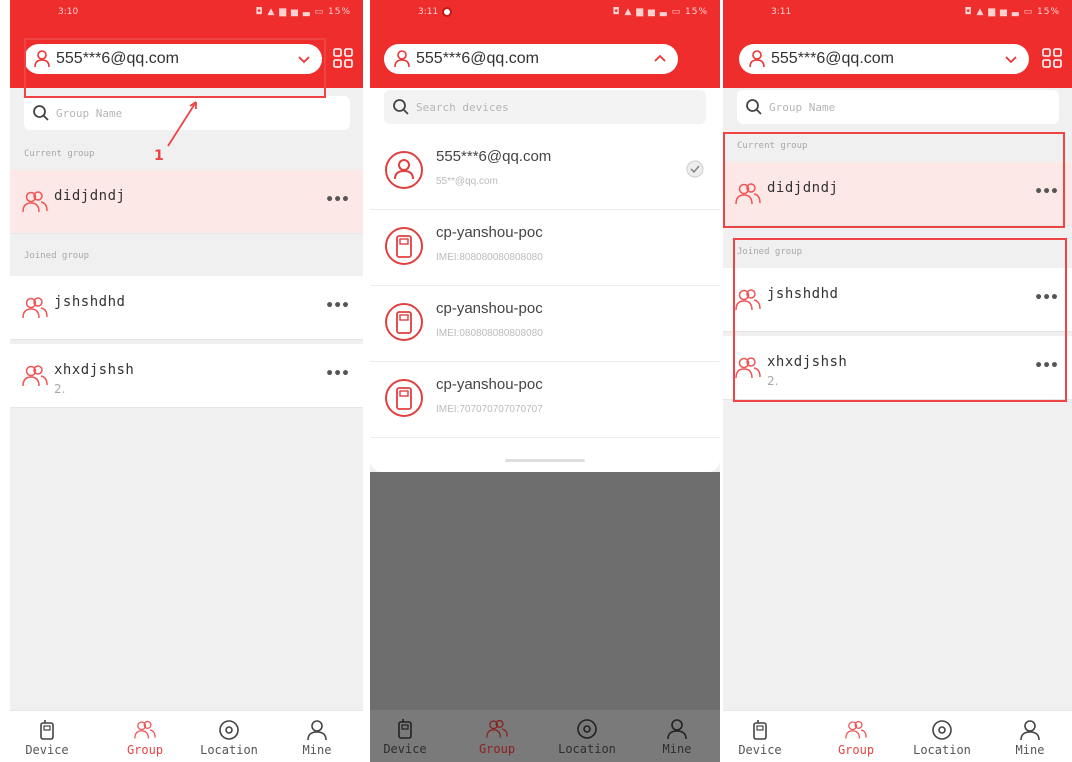 This screenshot has height=762, width=1072. What do you see at coordinates (489, 409) in the screenshot?
I see `device-subtitle: IMEI:707070707070707` at bounding box center [489, 409].